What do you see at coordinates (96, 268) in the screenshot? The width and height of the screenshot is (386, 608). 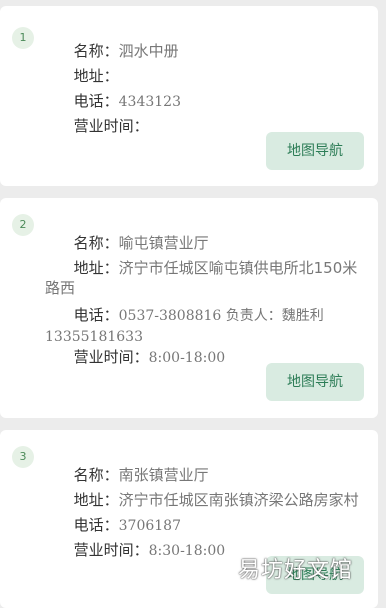 I see `address-label: 地址：` at bounding box center [96, 268].